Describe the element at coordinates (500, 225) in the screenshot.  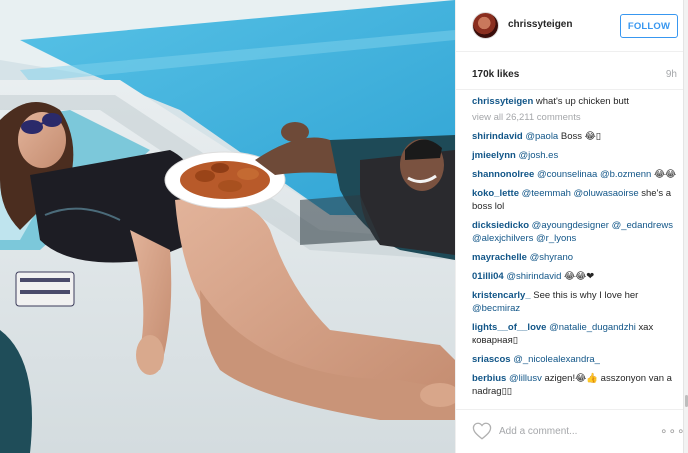
I see `comment-username: dicksiedicko` at that location.